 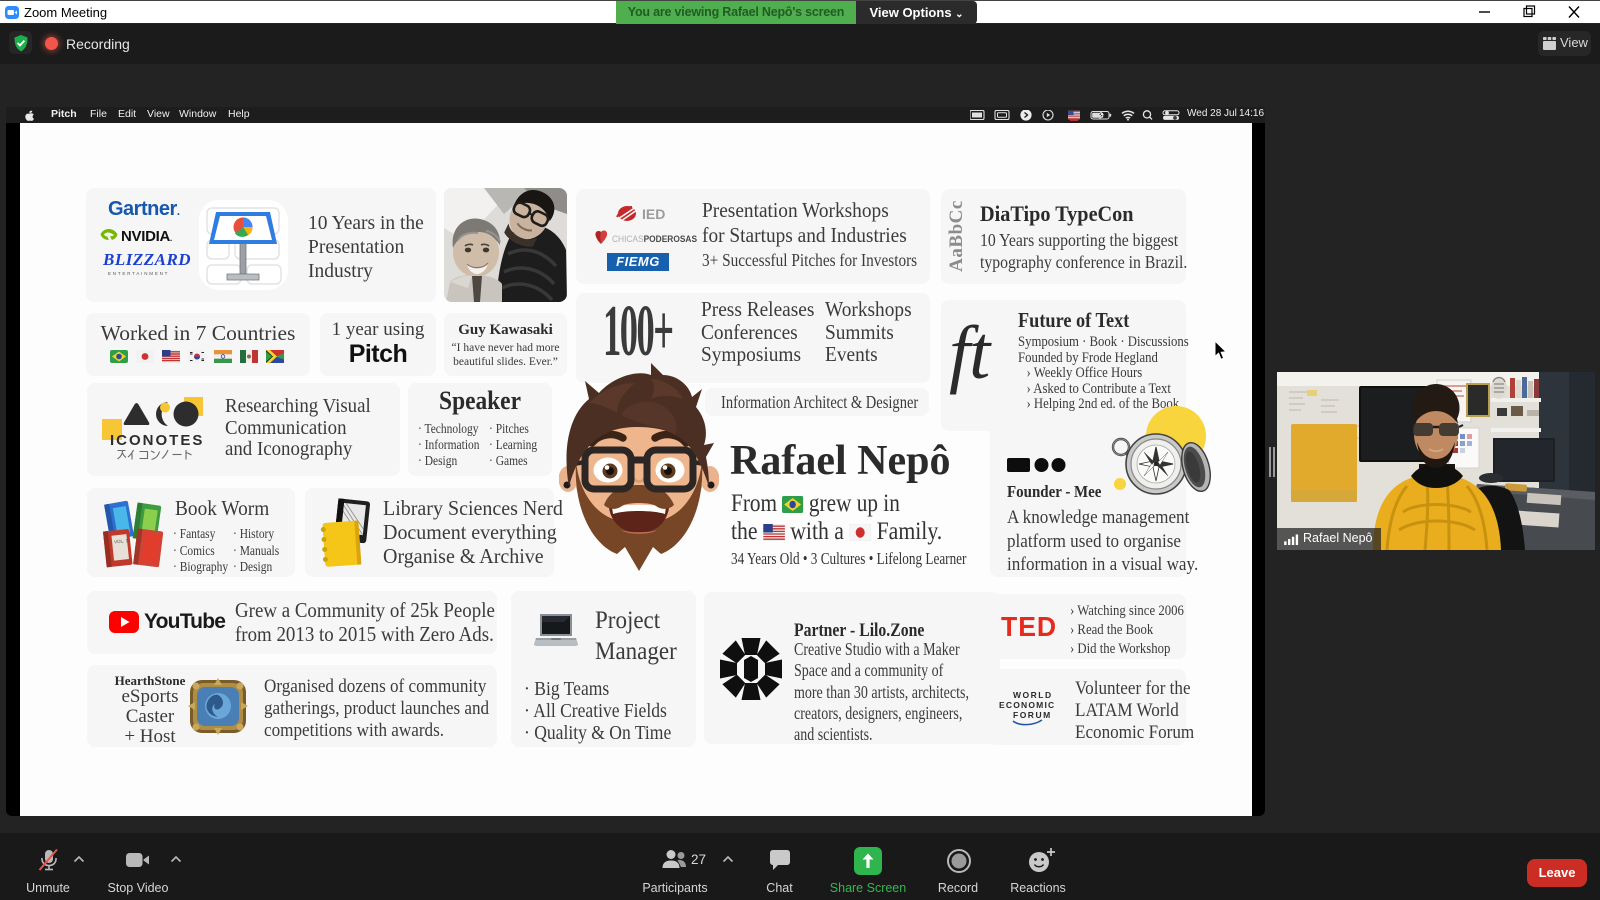 I want to click on svg-text: ECONOMIC, so click(x=1027, y=705).